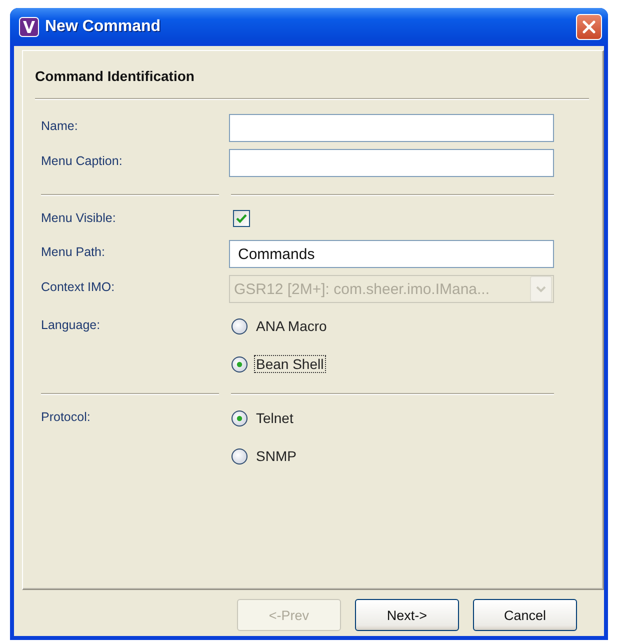  I want to click on field-label: Language:, so click(71, 324).